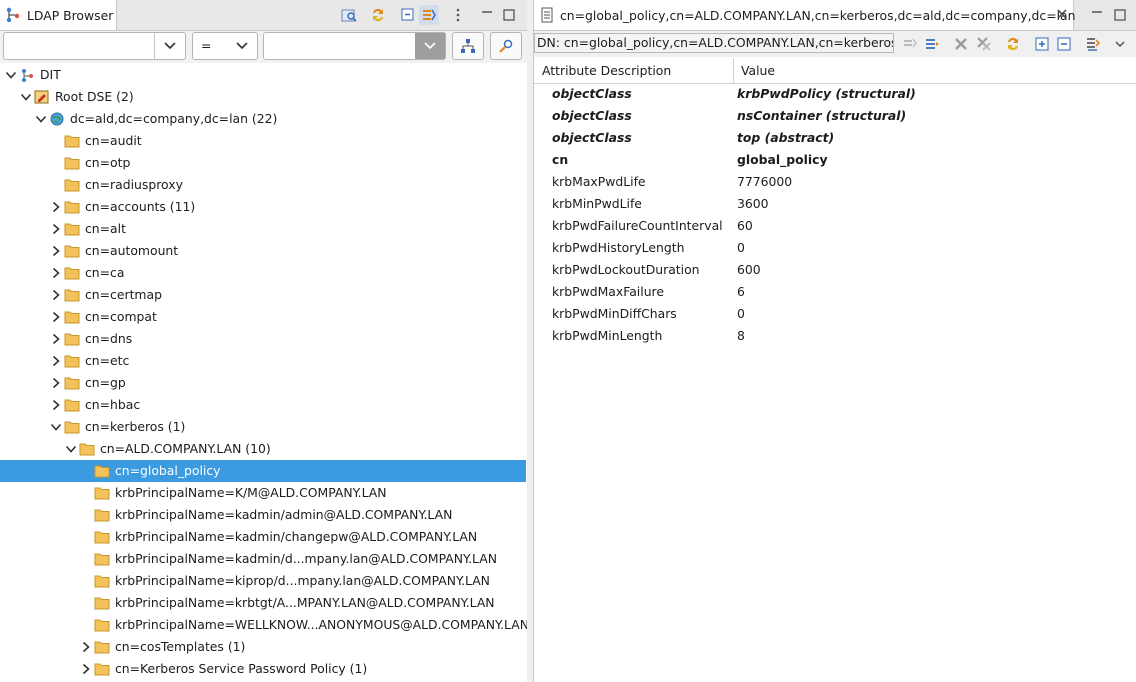  What do you see at coordinates (58, 15) in the screenshot?
I see `tab-ldap-browser: LDAP Browser` at bounding box center [58, 15].